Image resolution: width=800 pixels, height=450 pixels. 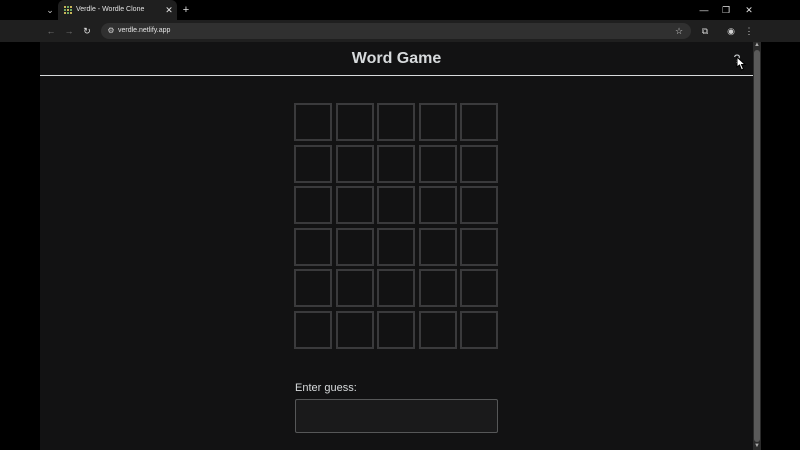 I want to click on page-header: Word Game ?, so click(x=396, y=59).